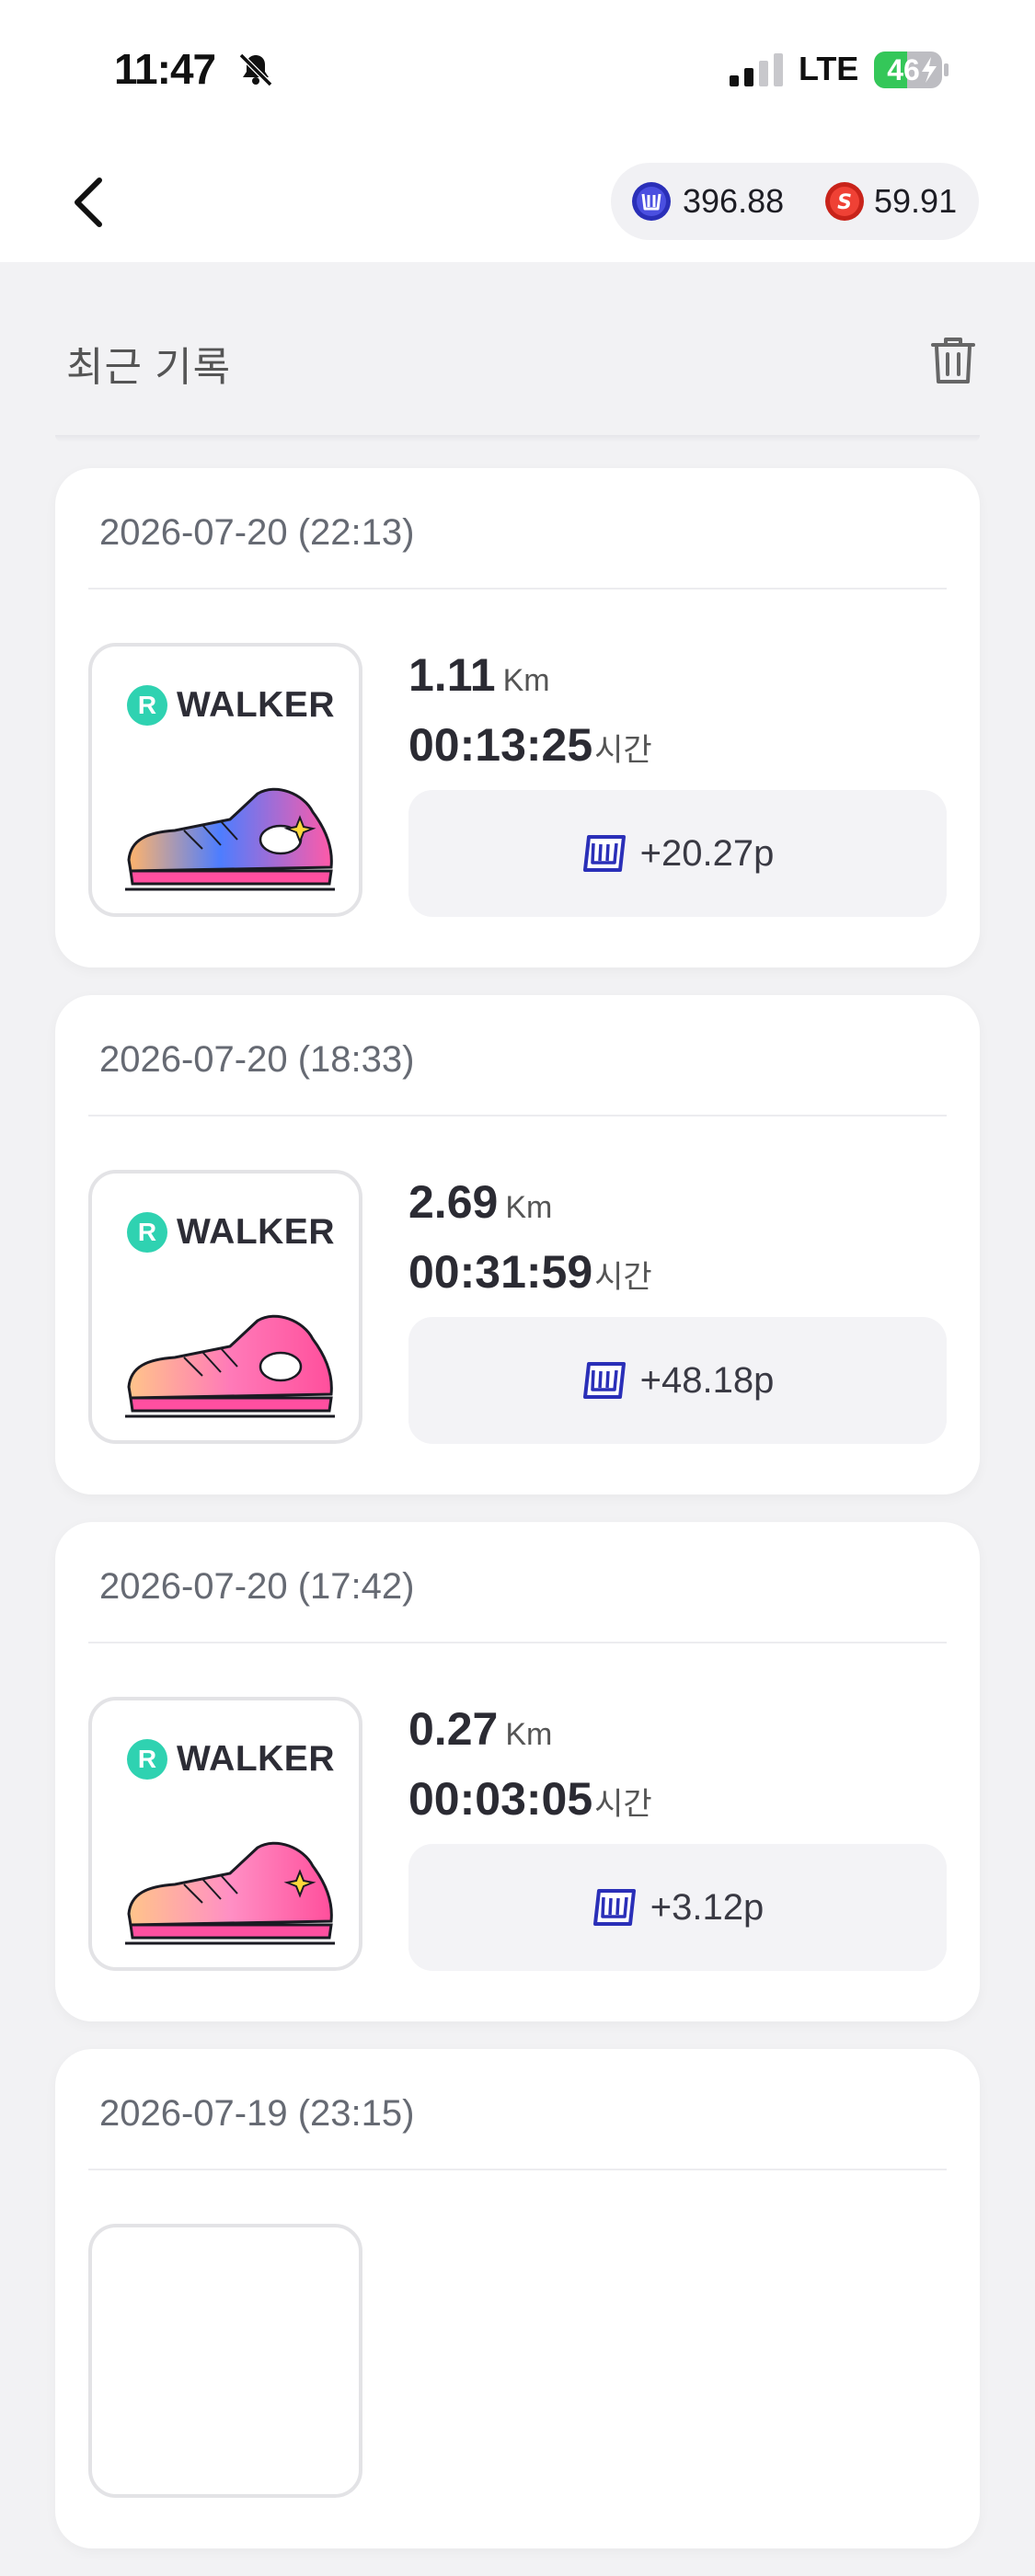  Describe the element at coordinates (255, 69) in the screenshot. I see `bell-muted-icon` at that location.